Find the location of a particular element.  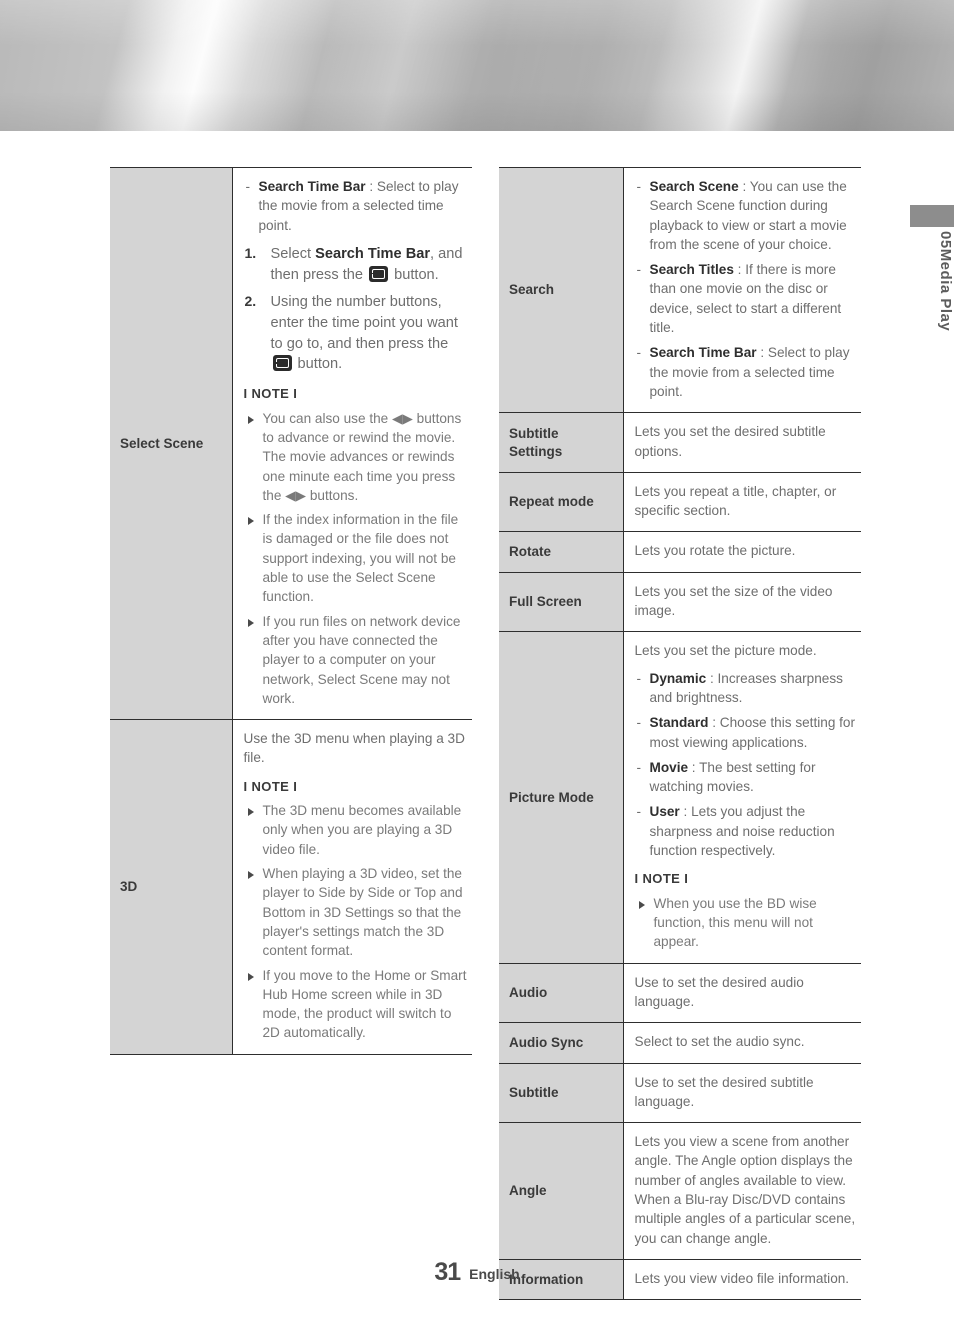

table-row-rotate: Rotate Lets you rotate the picture. is located at coordinates (680, 552).